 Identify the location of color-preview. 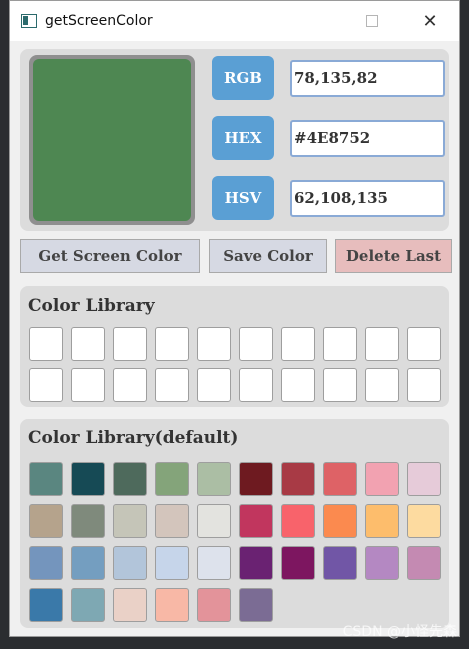
(112, 140).